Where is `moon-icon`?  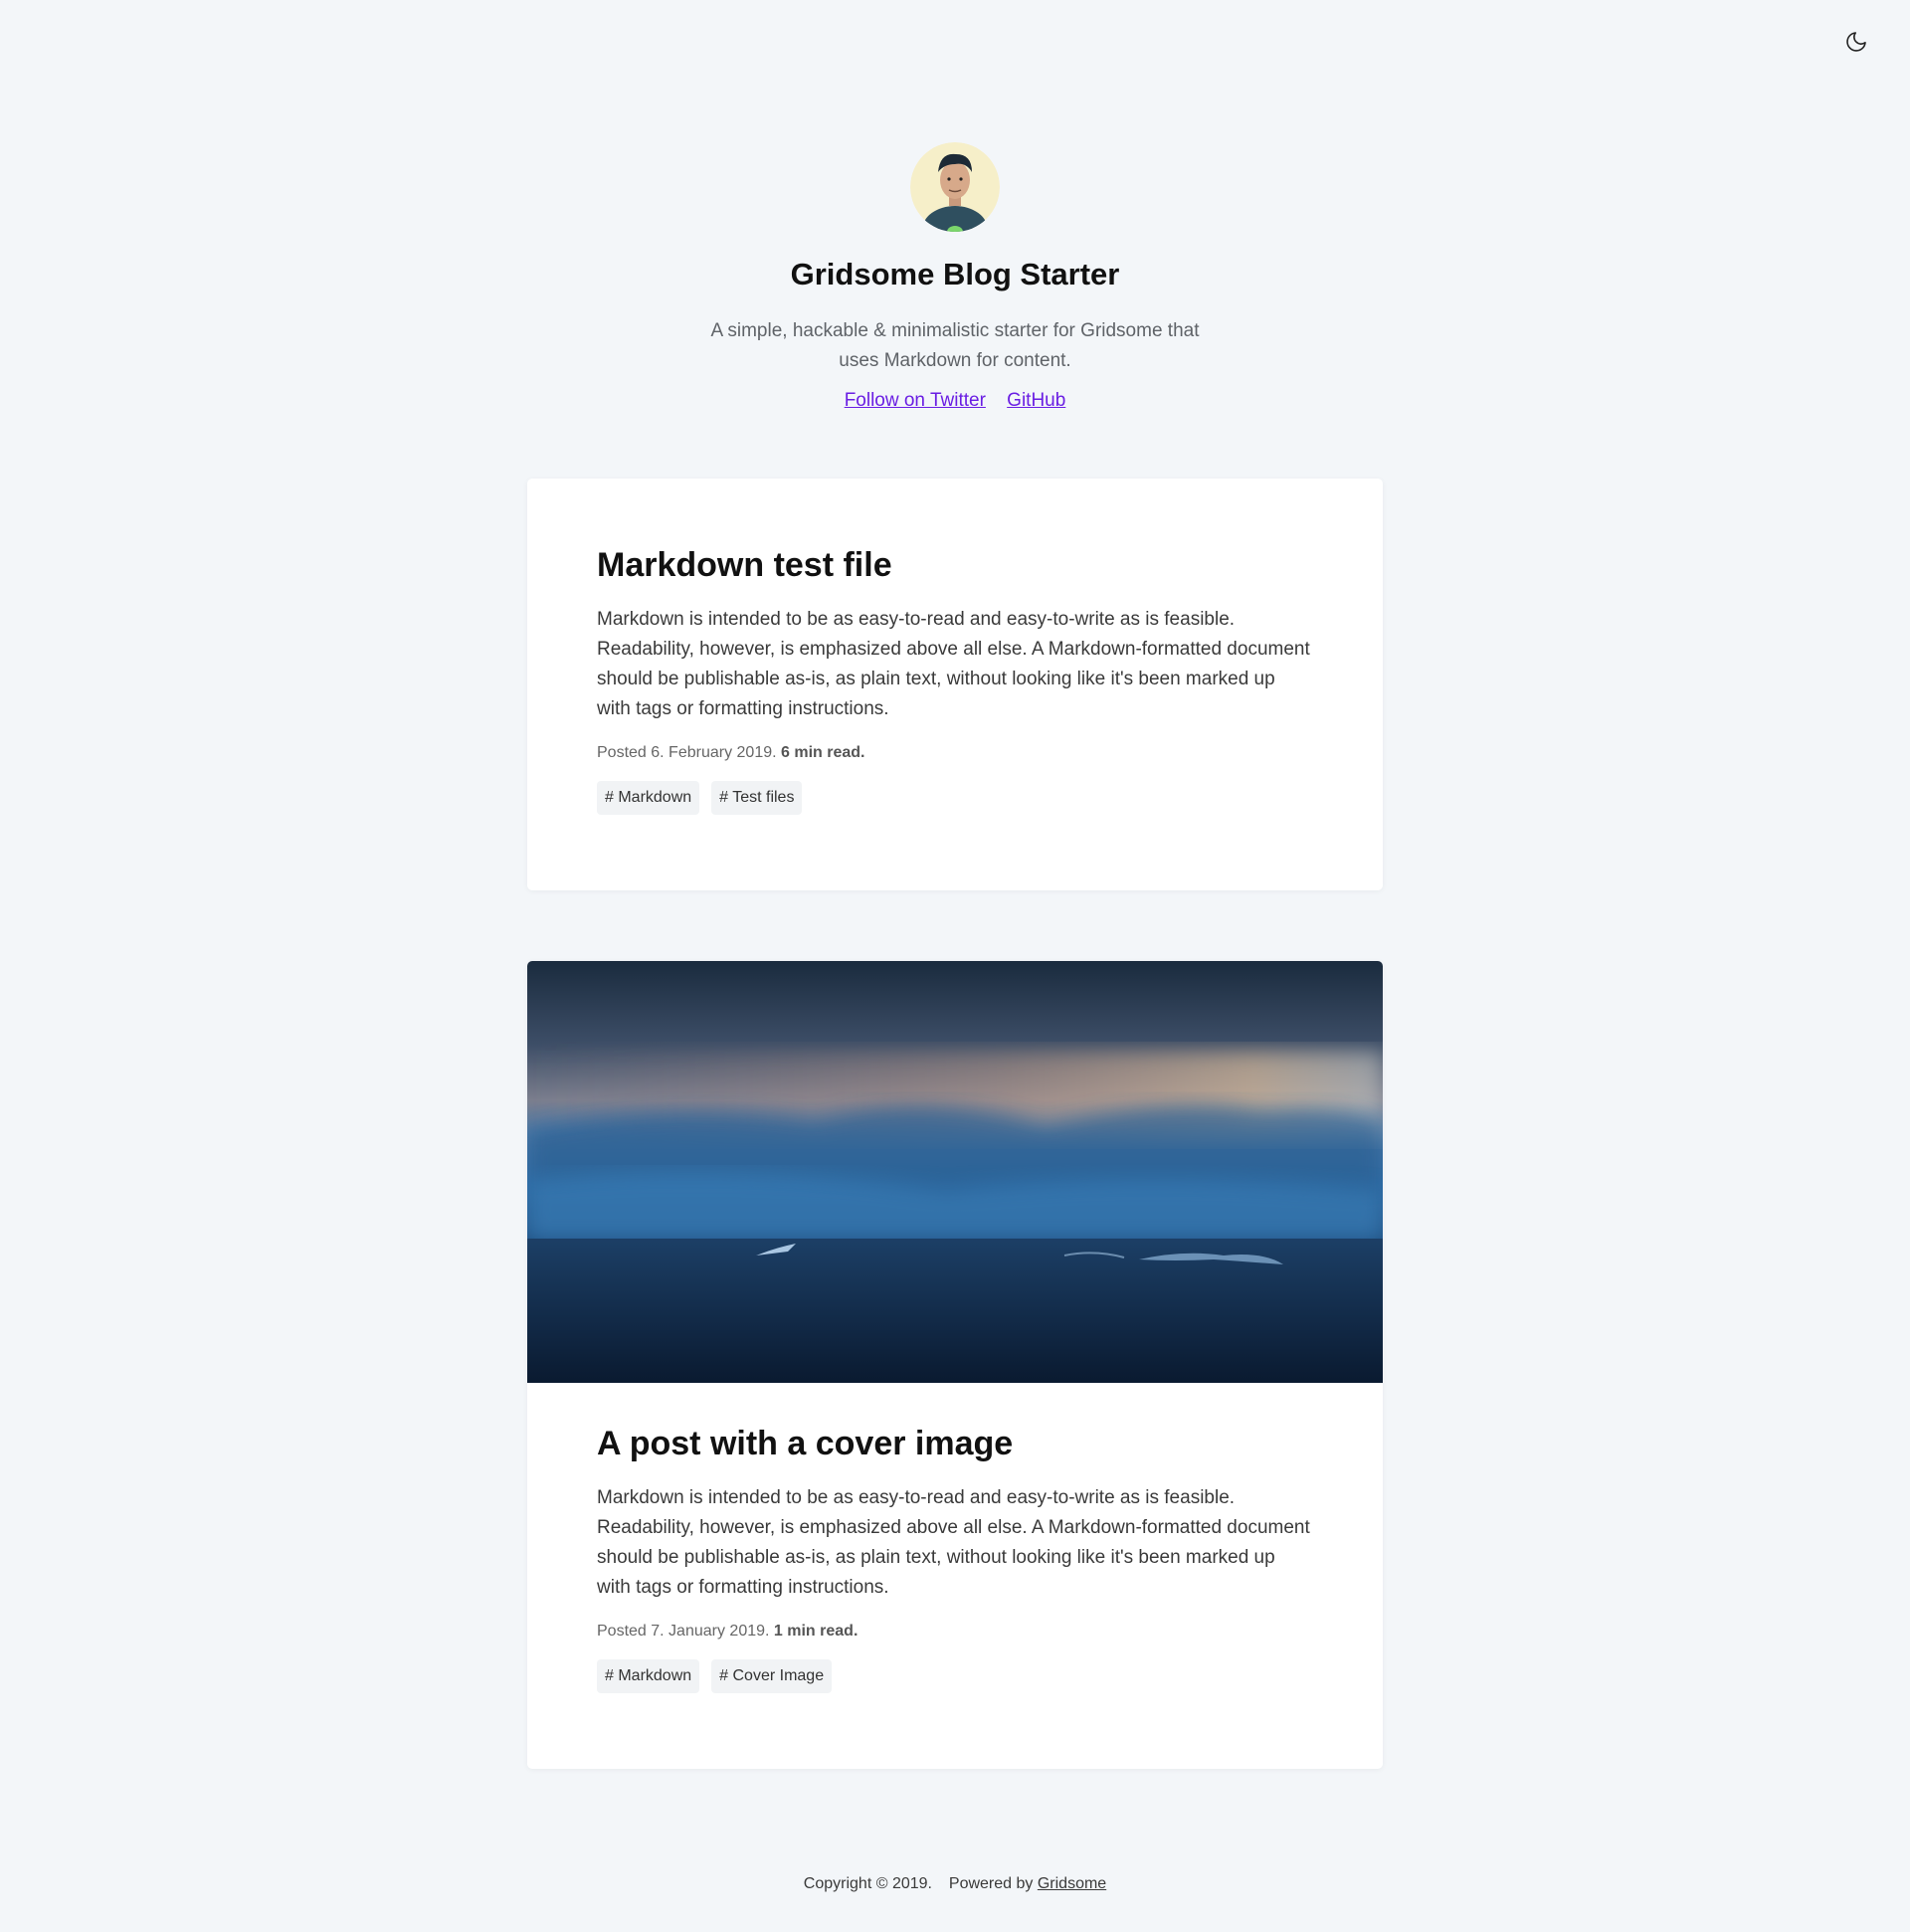 moon-icon is located at coordinates (1856, 42).